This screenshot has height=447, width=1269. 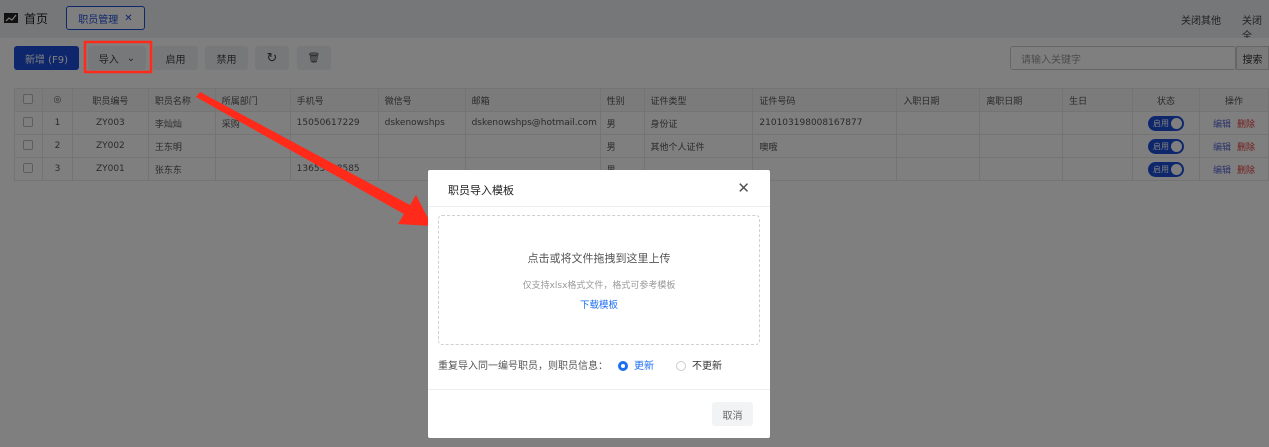 I want to click on radio-unchecked-icon, so click(x=681, y=366).